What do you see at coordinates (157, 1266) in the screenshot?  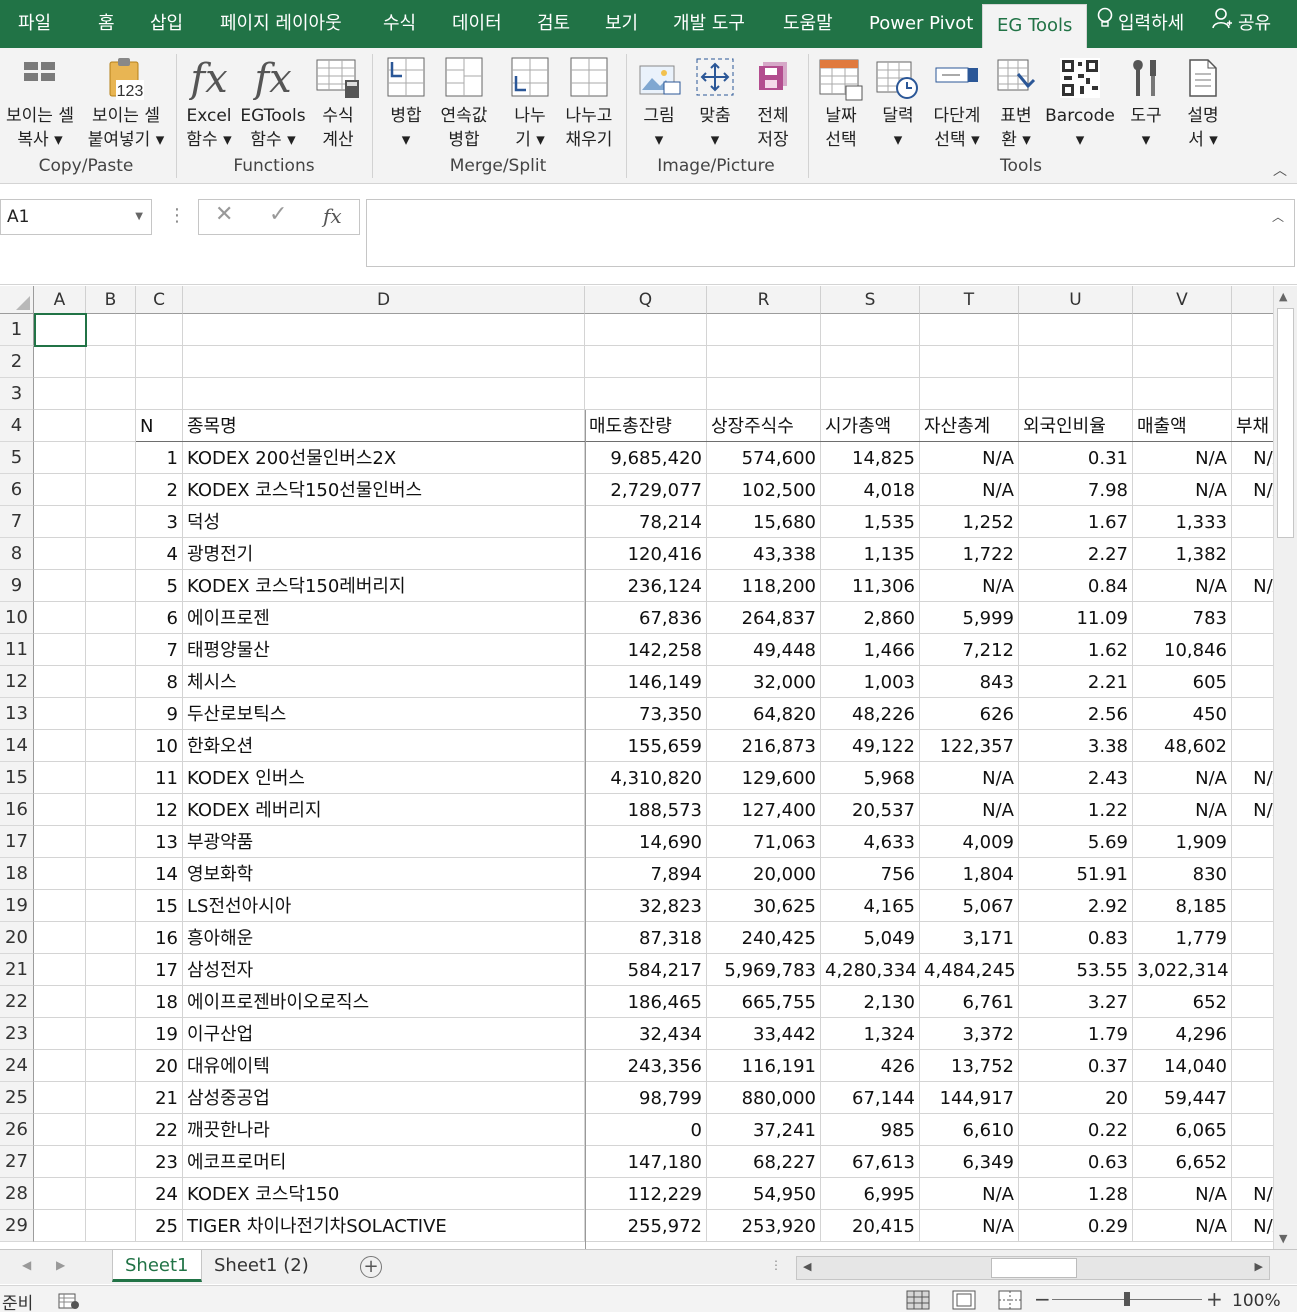 I see `sheet-tab-sheet1: Sheet1` at bounding box center [157, 1266].